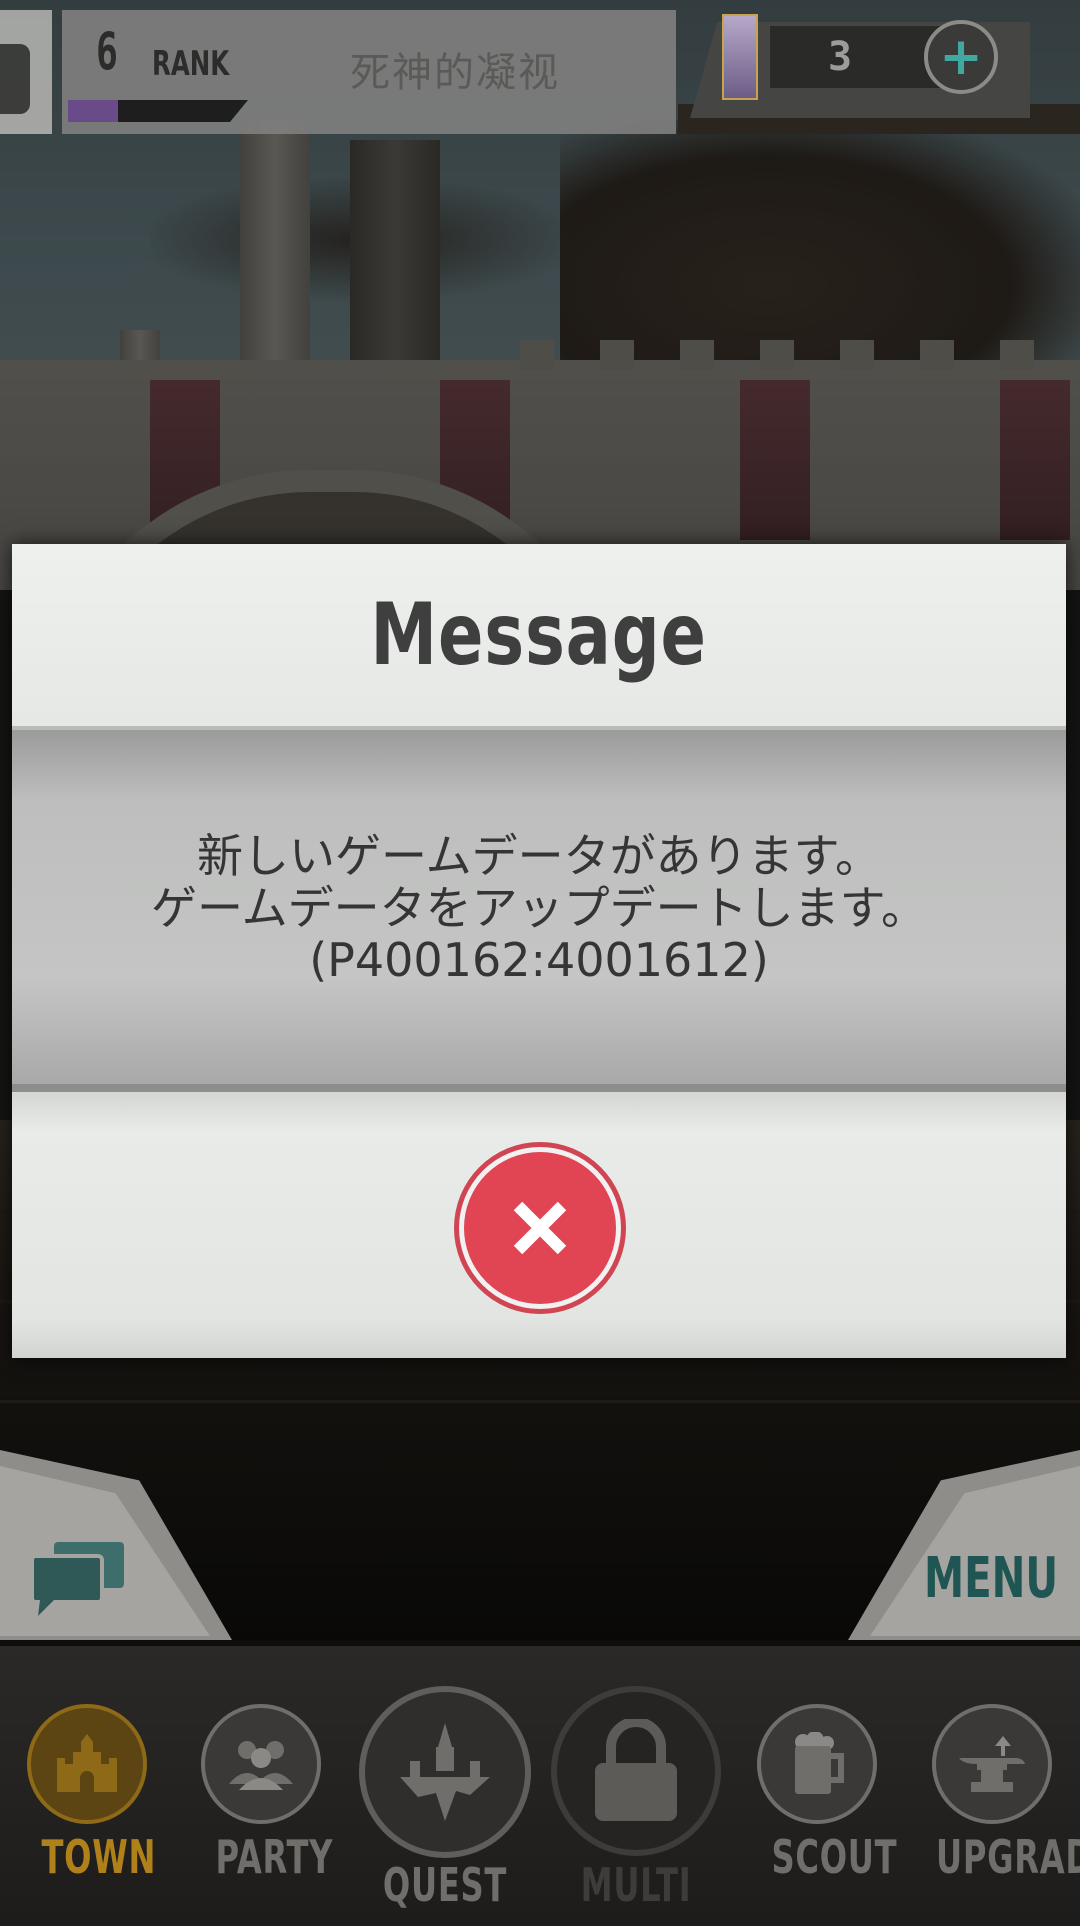 This screenshot has width=1080, height=1926. Describe the element at coordinates (89, 1794) in the screenshot. I see `nav-town: TOWN` at that location.